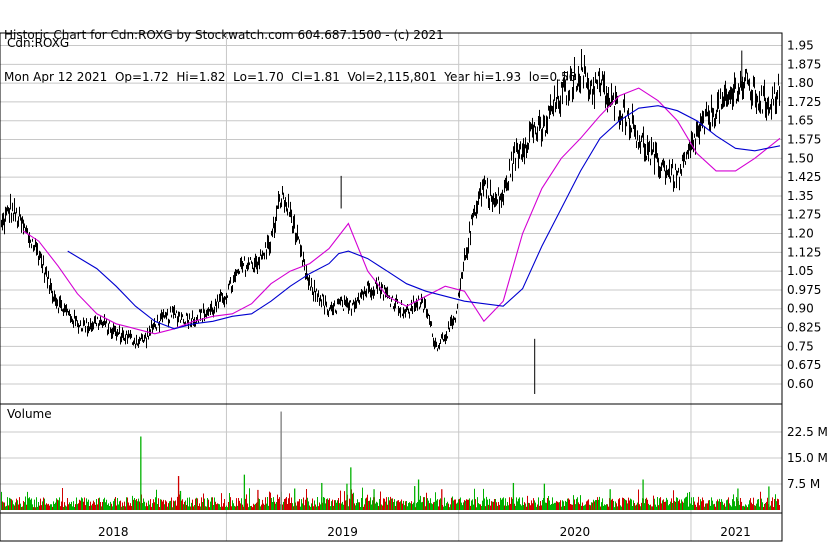  I want to click on volume-tick-label: 15.0 M, so click(807, 458).